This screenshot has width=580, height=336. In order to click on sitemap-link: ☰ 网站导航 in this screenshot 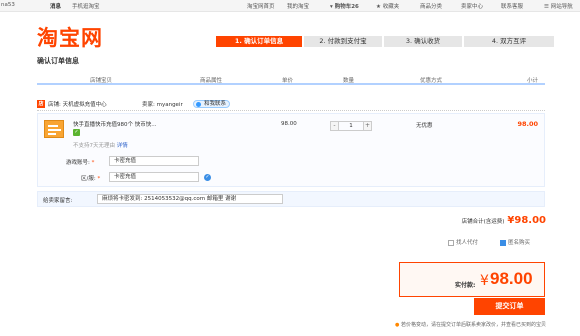, I will do `click(558, 6)`.